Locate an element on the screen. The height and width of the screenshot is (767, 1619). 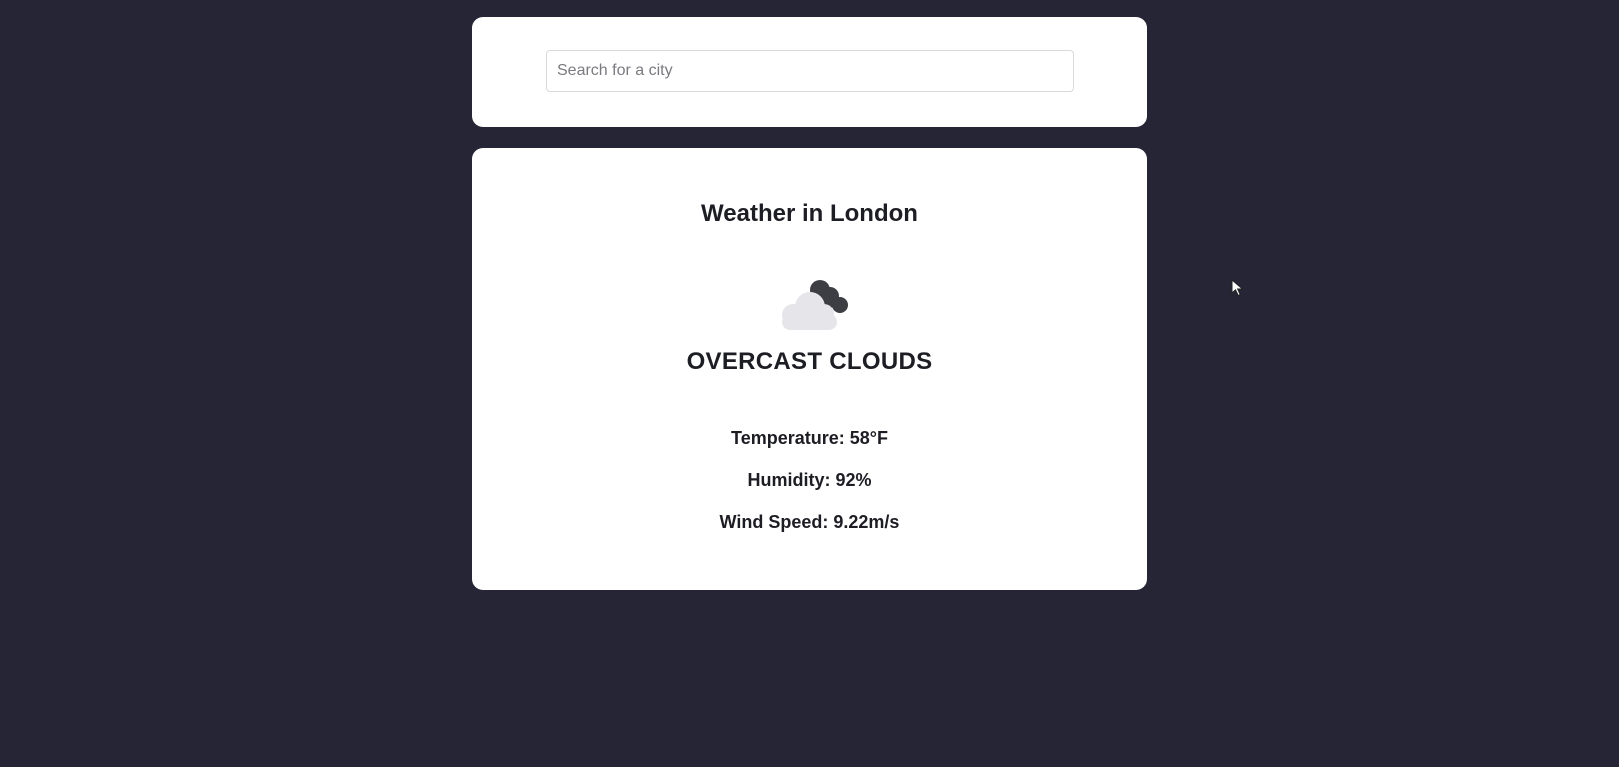
overcast-clouds-icon is located at coordinates (815, 305).